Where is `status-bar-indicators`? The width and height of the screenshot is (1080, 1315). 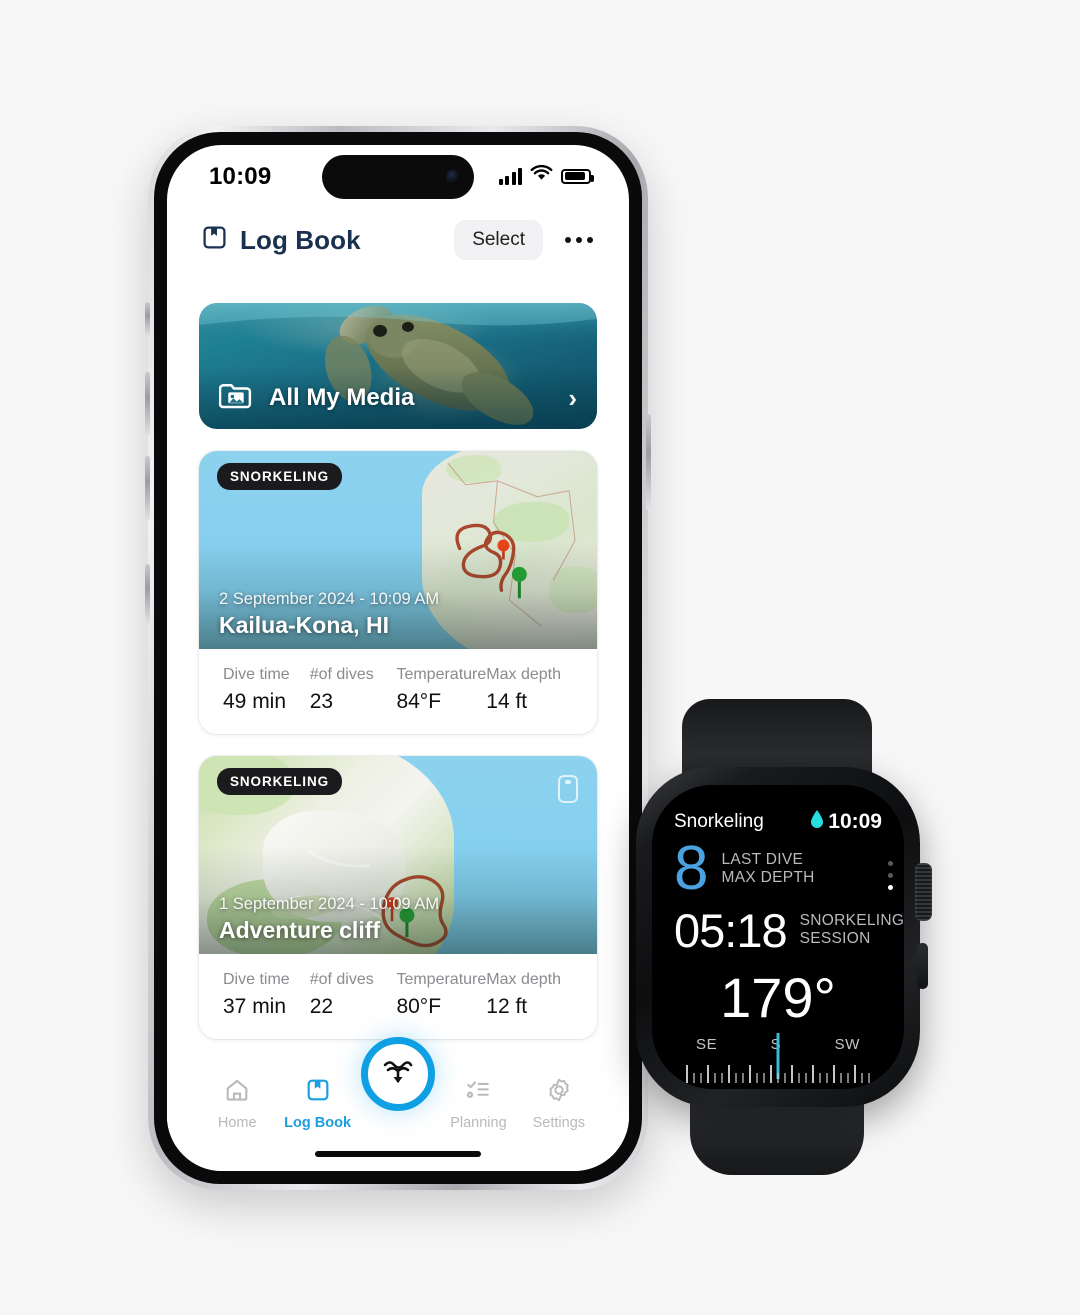
status-bar-indicators is located at coordinates (546, 175).